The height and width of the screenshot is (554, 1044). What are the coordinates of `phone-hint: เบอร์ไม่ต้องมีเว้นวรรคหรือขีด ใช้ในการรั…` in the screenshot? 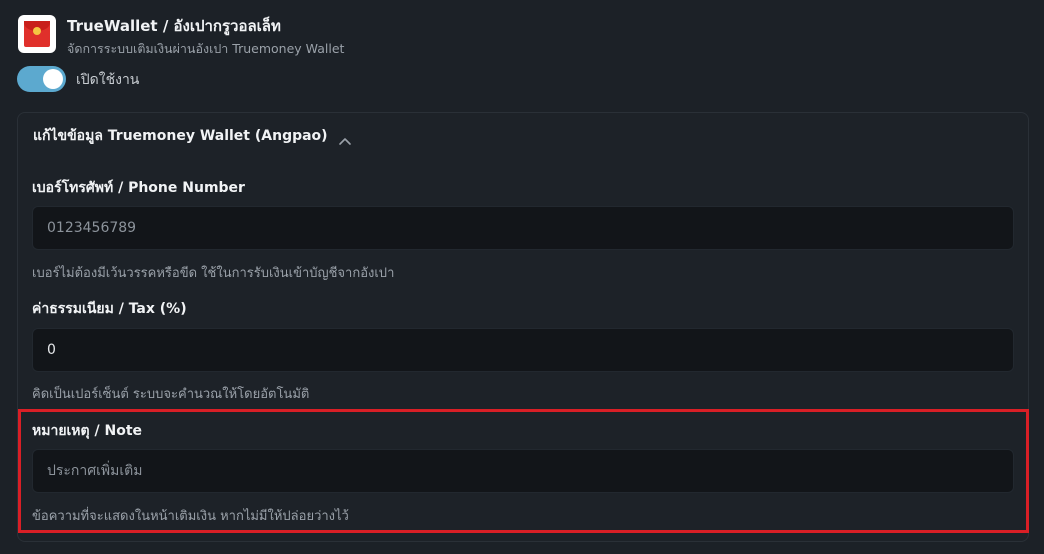 It's located at (213, 273).